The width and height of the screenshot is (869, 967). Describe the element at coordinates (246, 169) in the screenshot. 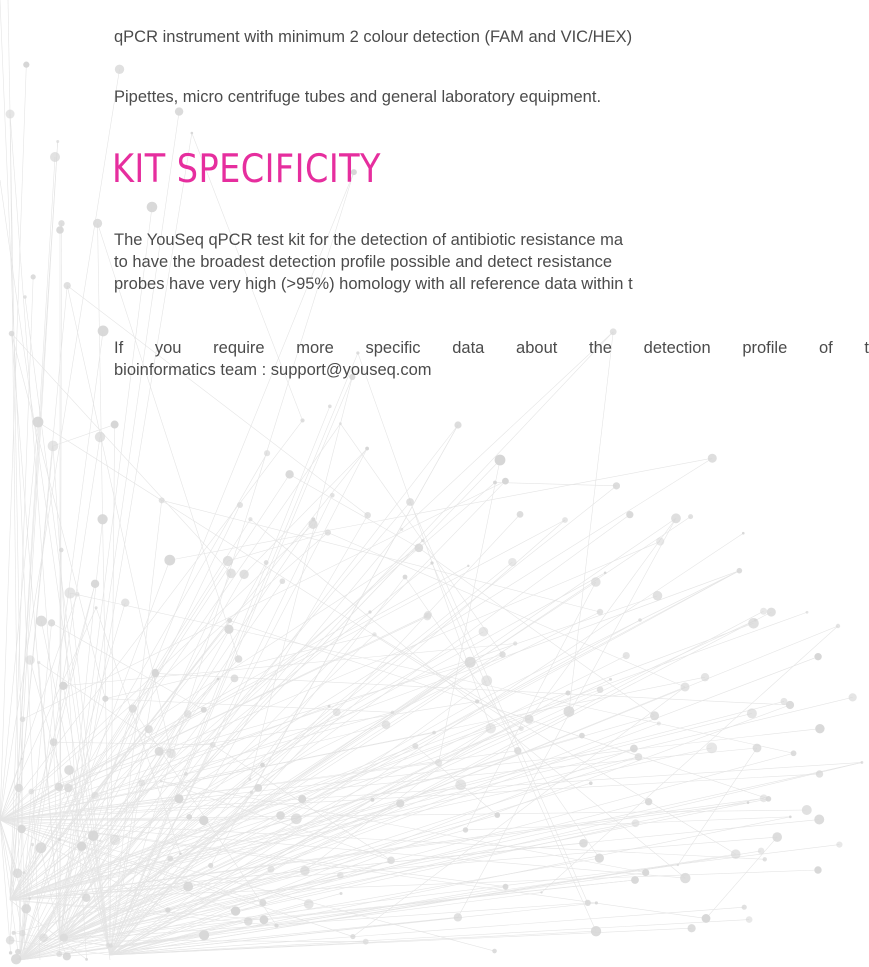

I see `section-heading-kit-specificity: KIT SPECIFICITY` at that location.